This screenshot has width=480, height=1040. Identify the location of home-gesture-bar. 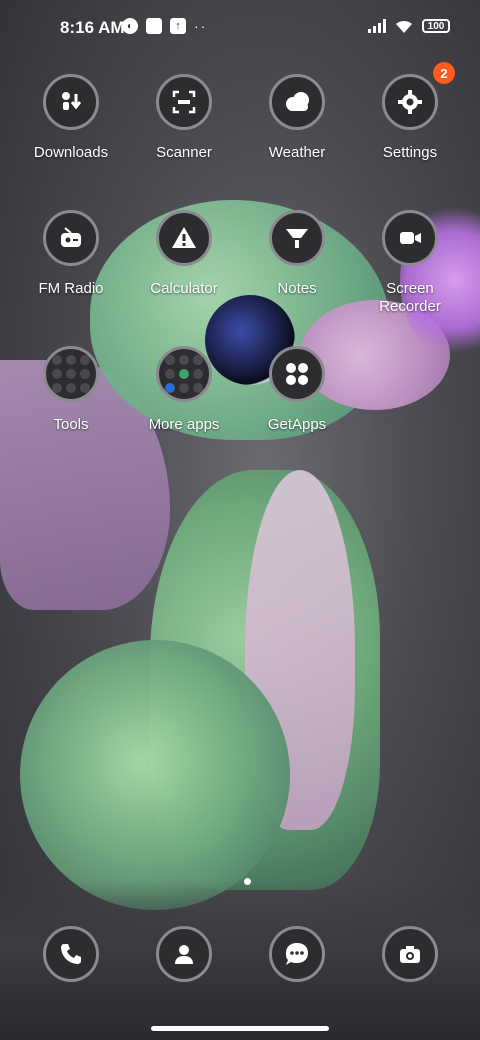
(240, 1028).